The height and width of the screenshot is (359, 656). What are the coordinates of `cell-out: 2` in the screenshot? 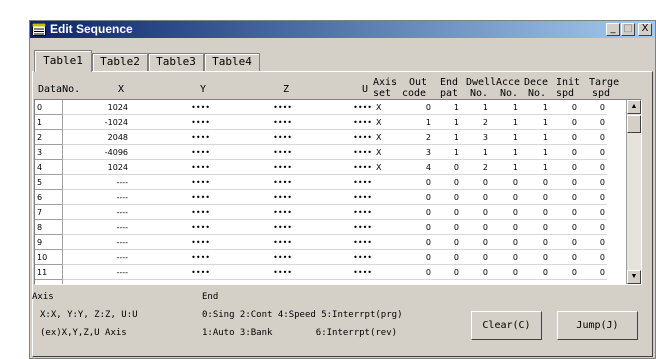 It's located at (417, 137).